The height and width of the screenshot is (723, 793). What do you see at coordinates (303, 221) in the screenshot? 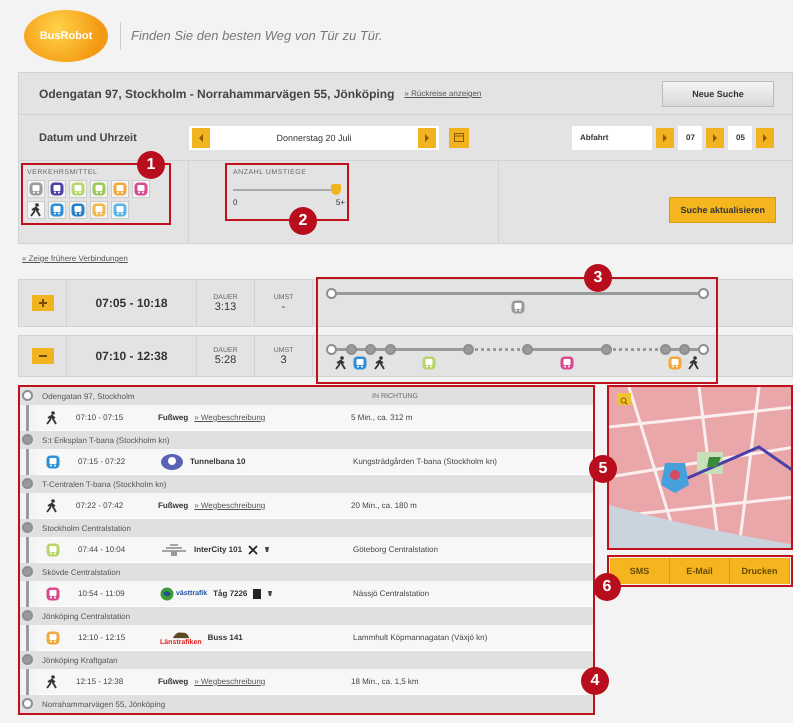
I see `callout-number: 2` at bounding box center [303, 221].